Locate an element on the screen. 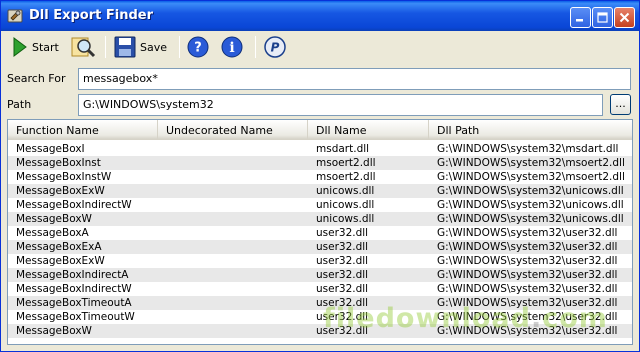 Image resolution: width=640 pixels, height=352 pixels. function-name-cell: MessageBoxInst is located at coordinates (58, 163).